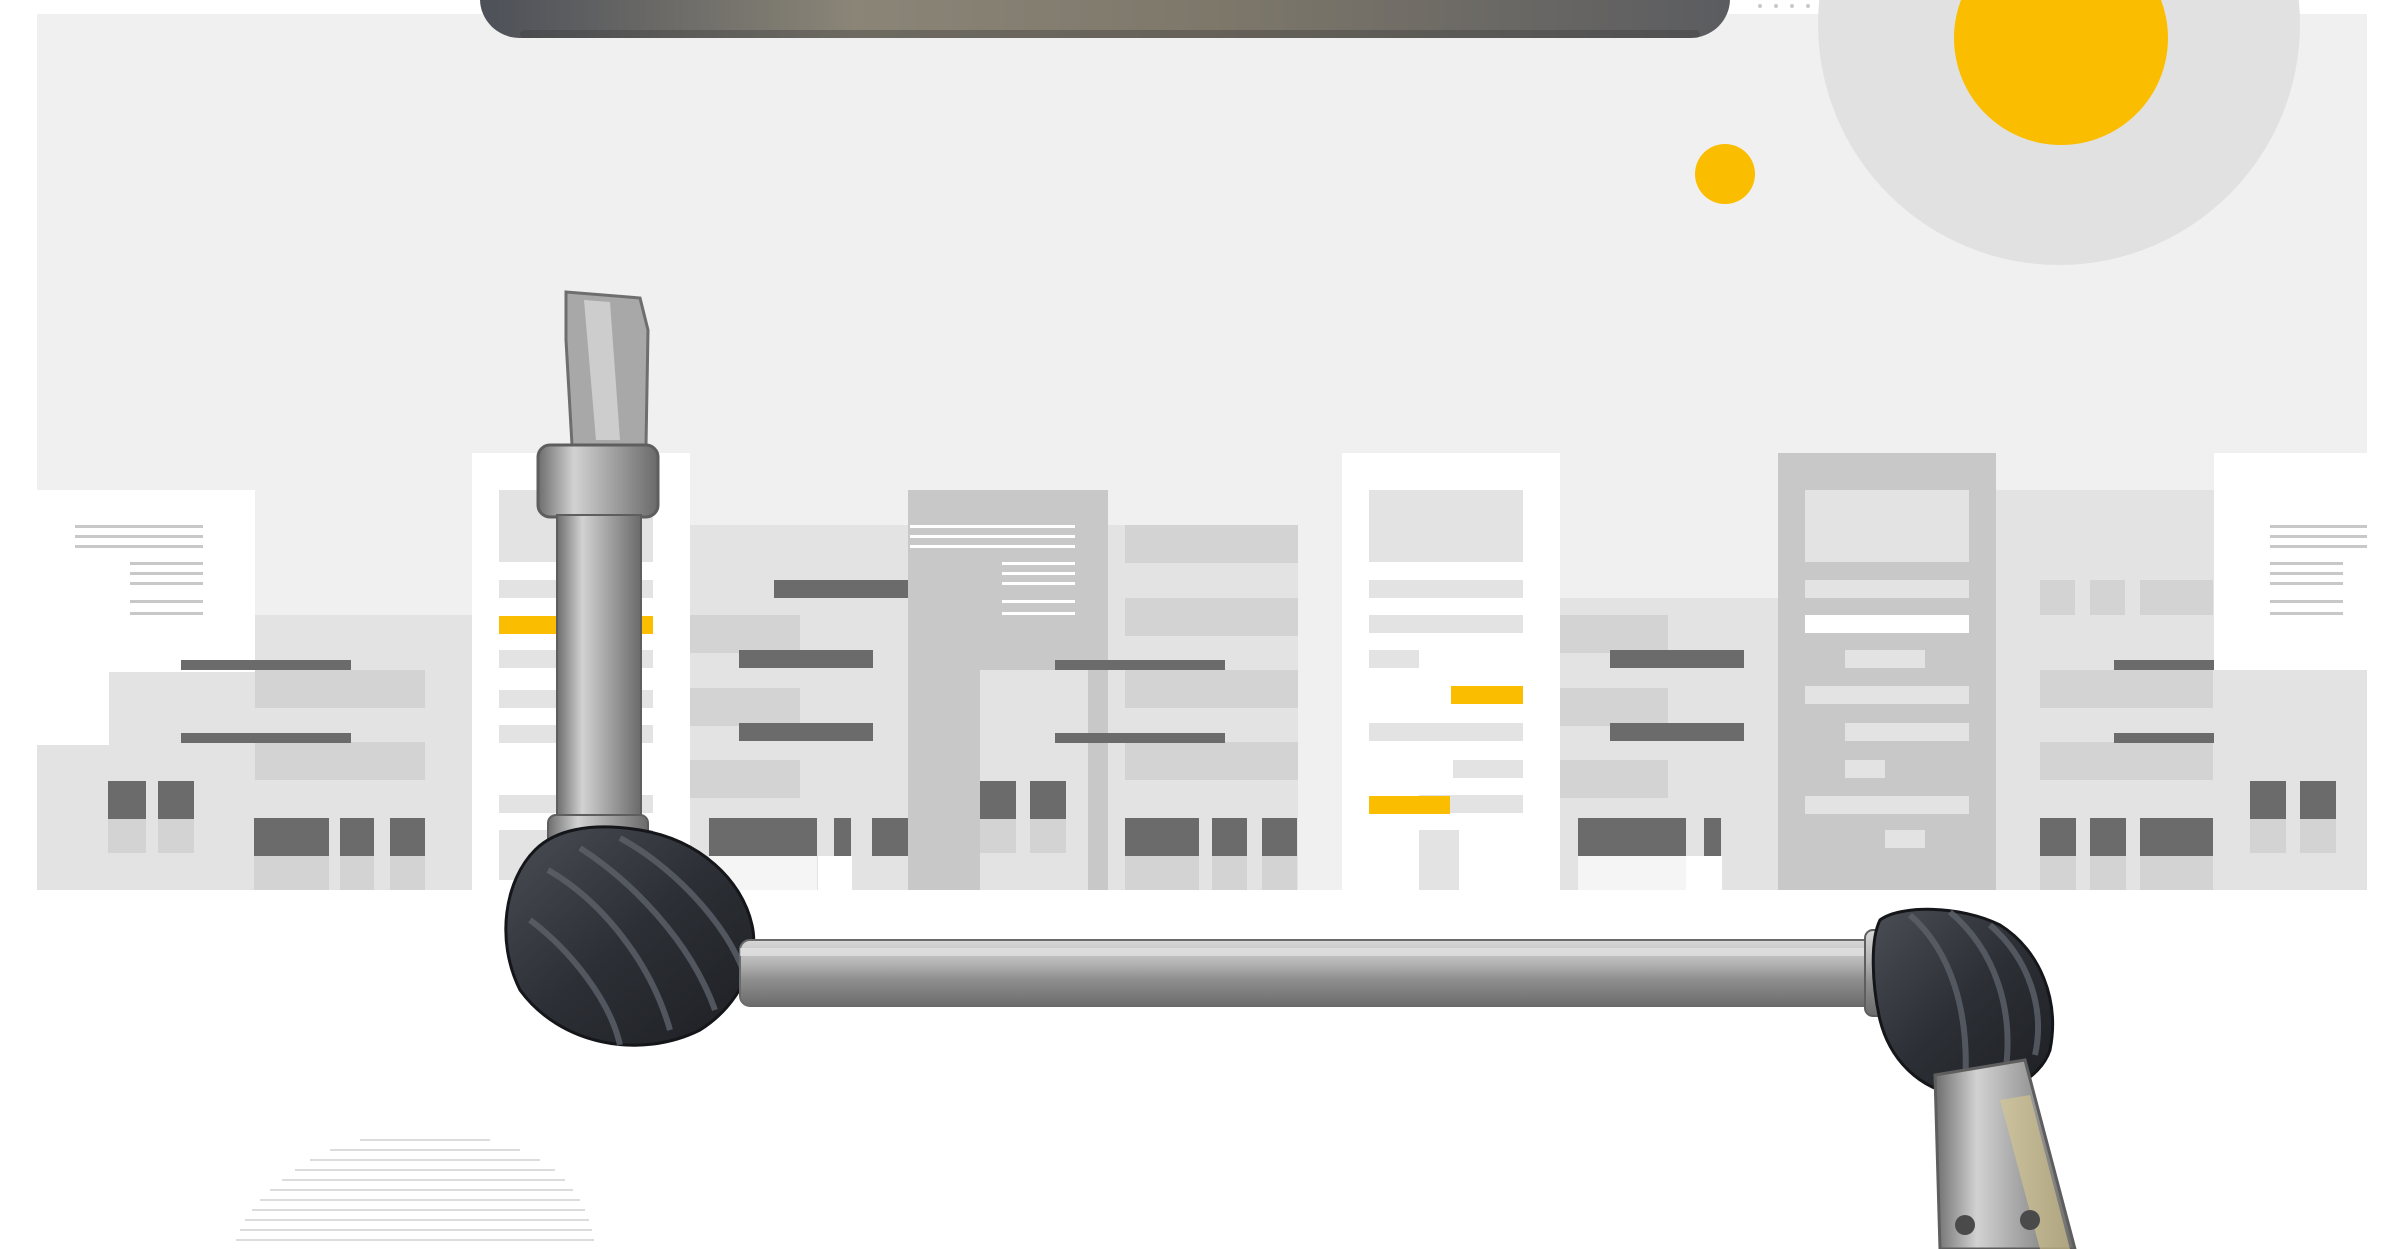 Image resolution: width=2403 pixels, height=1249 pixels. Describe the element at coordinates (599, 680) in the screenshot. I see `upper-shaft` at that location.